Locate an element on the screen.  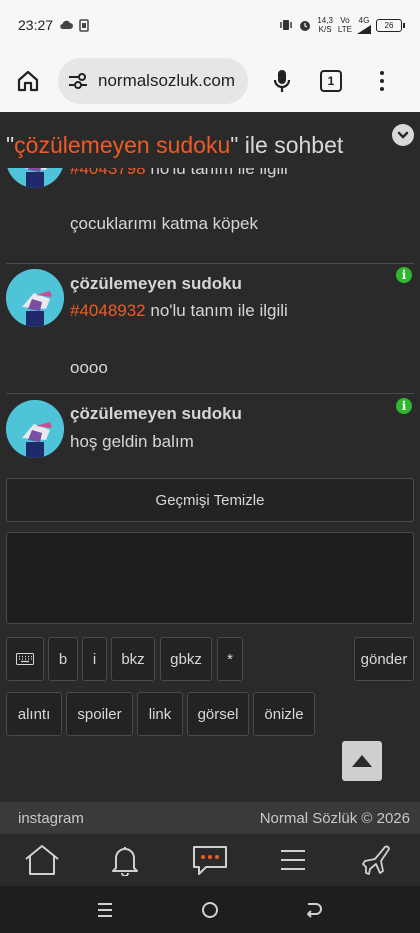
back-button is located at coordinates (314, 910).